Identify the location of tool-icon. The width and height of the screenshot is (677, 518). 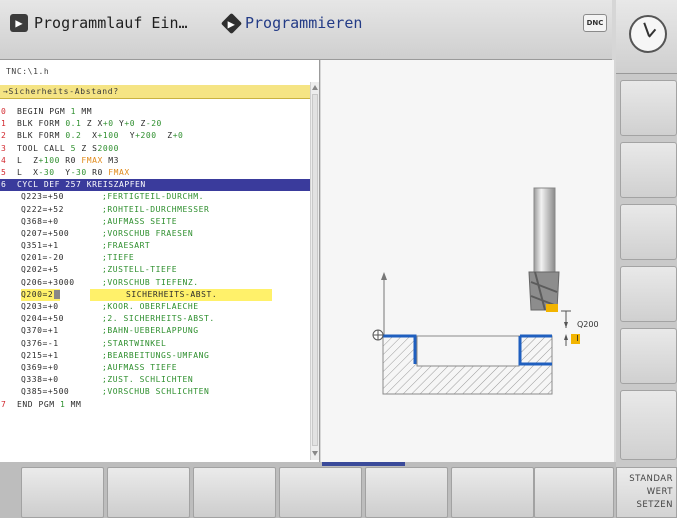
(544, 230).